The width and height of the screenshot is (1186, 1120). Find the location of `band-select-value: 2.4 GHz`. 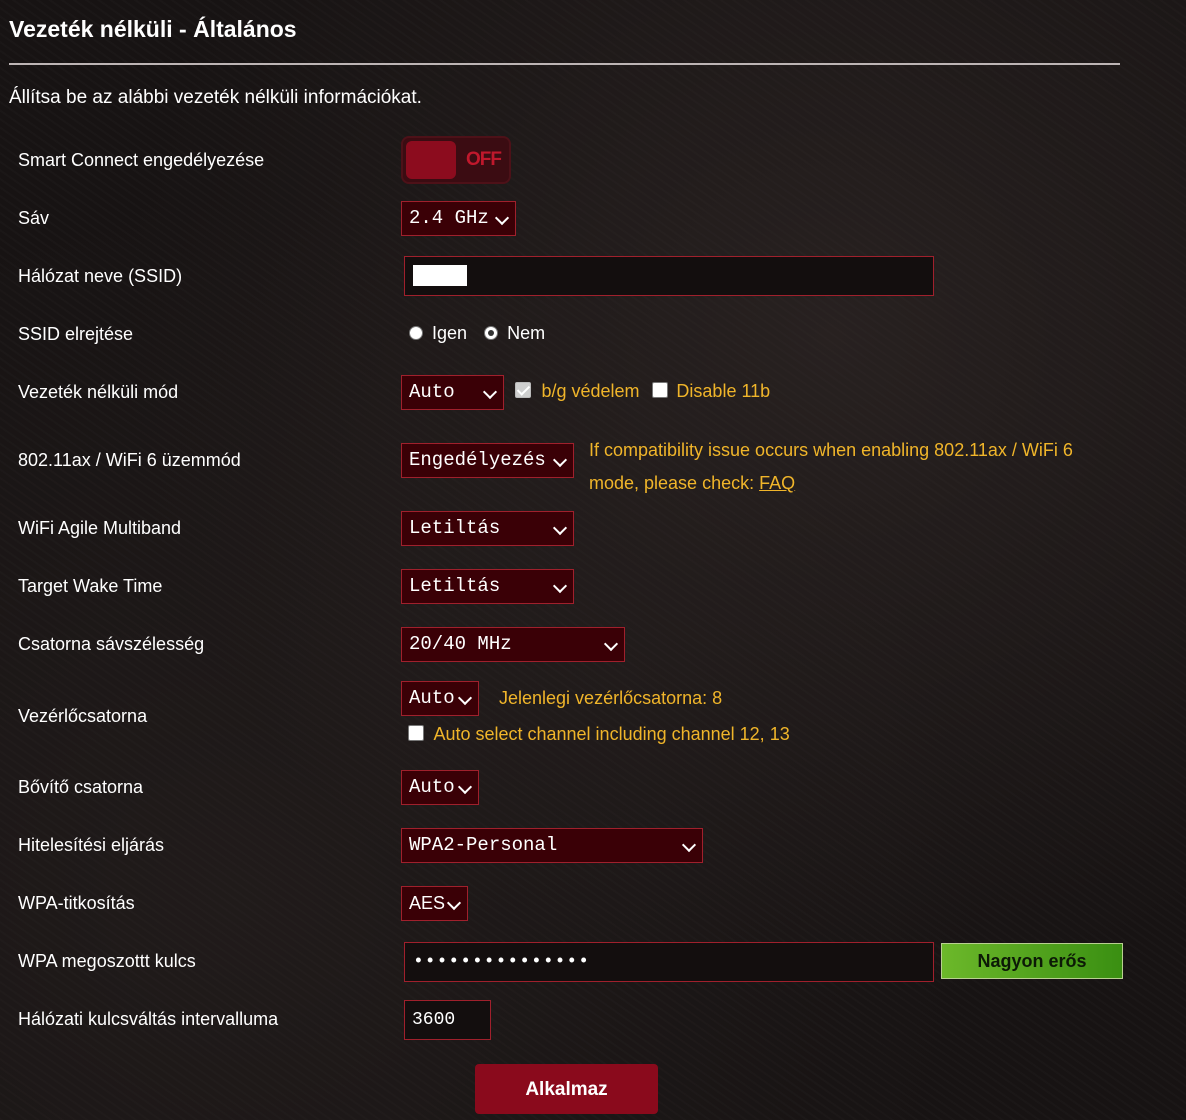

band-select-value: 2.4 GHz is located at coordinates (449, 218).